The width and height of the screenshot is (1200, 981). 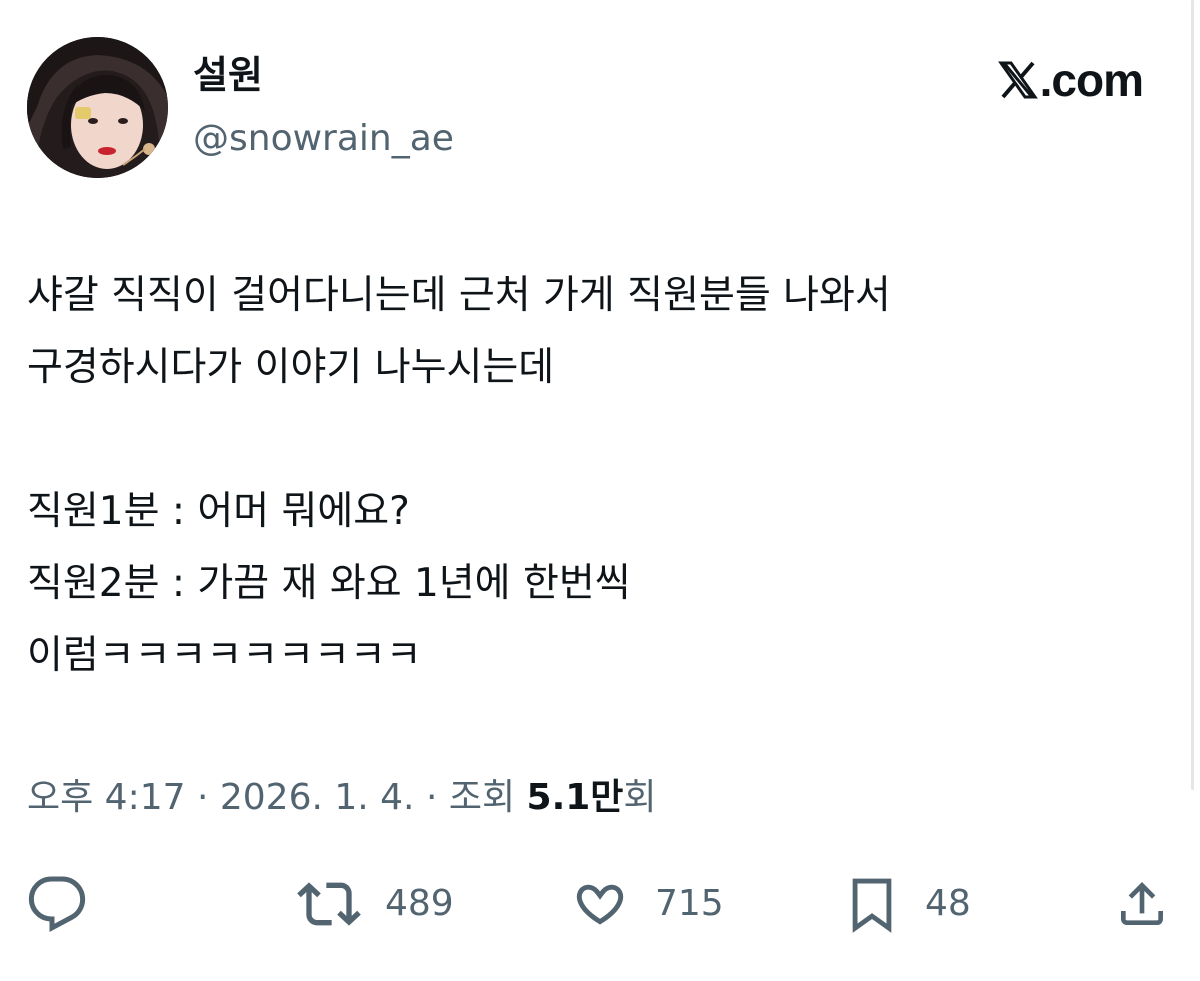 I want to click on brand-watermark: .com, so click(x=1070, y=80).